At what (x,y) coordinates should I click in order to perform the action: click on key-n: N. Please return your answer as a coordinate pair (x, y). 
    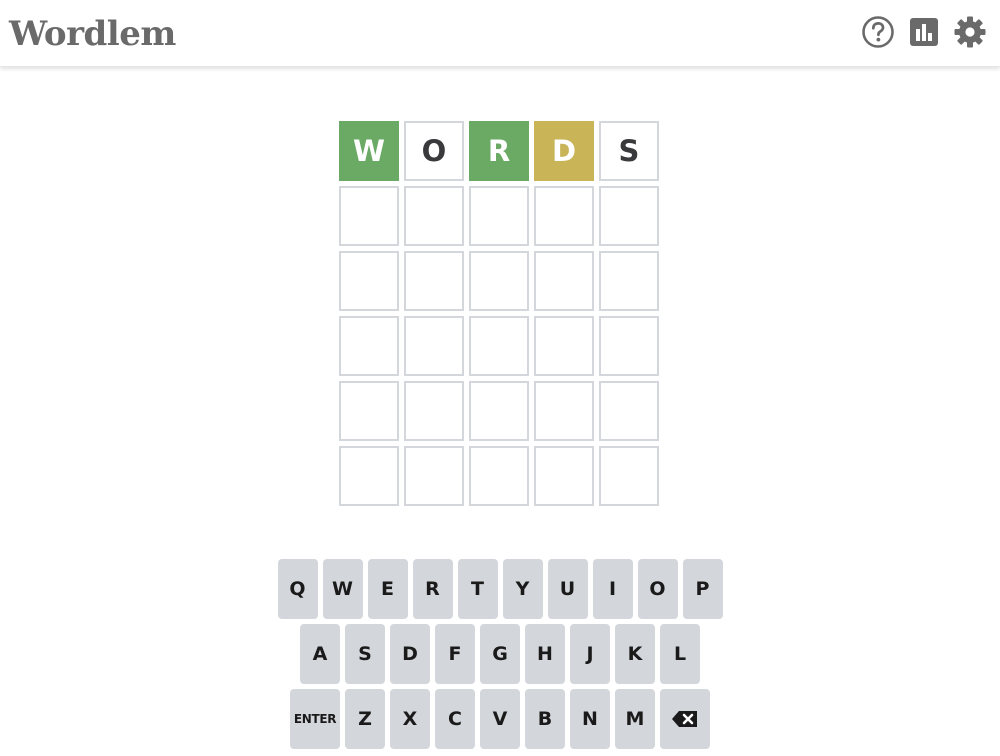
    Looking at the image, I should click on (590, 719).